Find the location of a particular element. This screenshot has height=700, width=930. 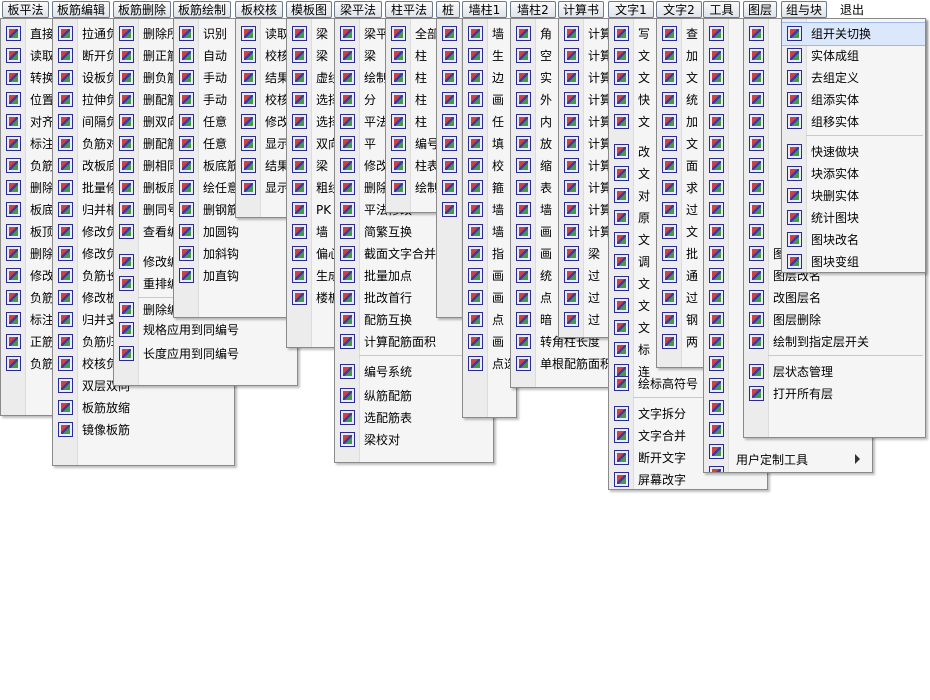

menu-item: 面 is located at coordinates (681, 166).